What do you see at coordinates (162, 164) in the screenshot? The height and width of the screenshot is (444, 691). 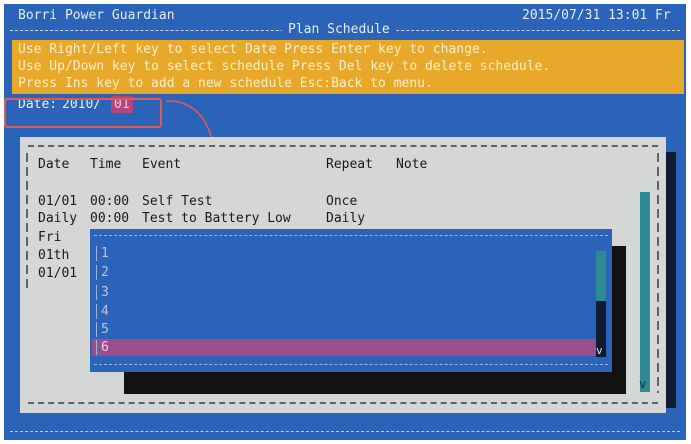 I see `col-event: Event` at bounding box center [162, 164].